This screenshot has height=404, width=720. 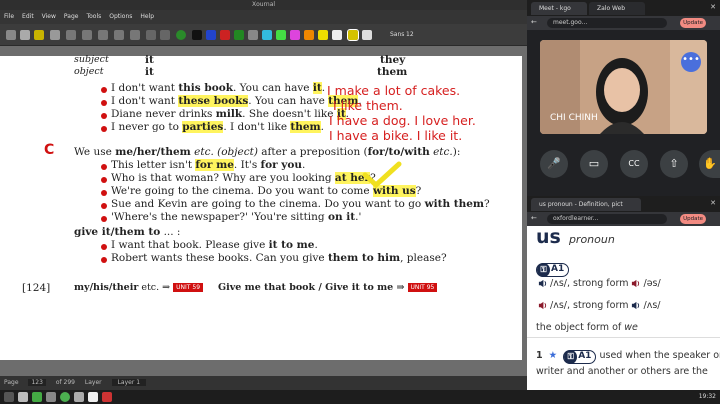 What do you see at coordinates (542, 305) in the screenshot?
I see `speaker-us-icon` at bounding box center [542, 305].